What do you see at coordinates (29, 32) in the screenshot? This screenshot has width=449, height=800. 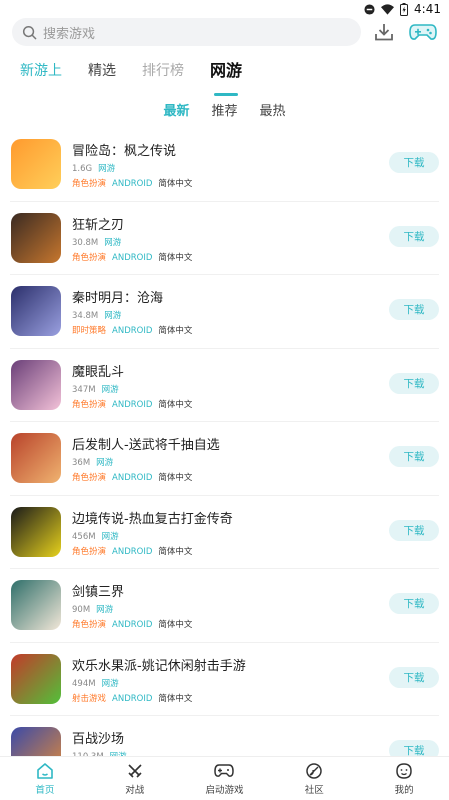 I see `search-icon` at bounding box center [29, 32].